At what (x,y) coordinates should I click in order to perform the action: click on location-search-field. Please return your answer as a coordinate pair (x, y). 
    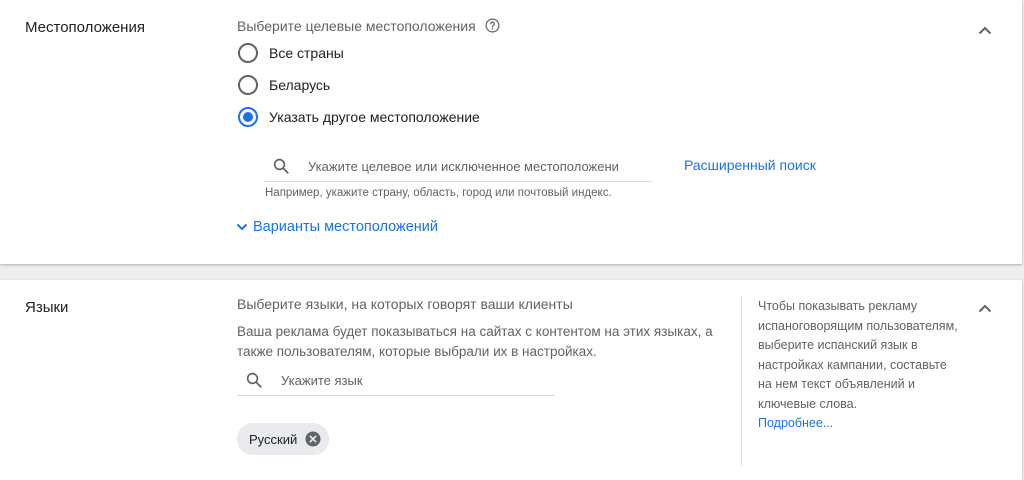
    Looking at the image, I should click on (458, 166).